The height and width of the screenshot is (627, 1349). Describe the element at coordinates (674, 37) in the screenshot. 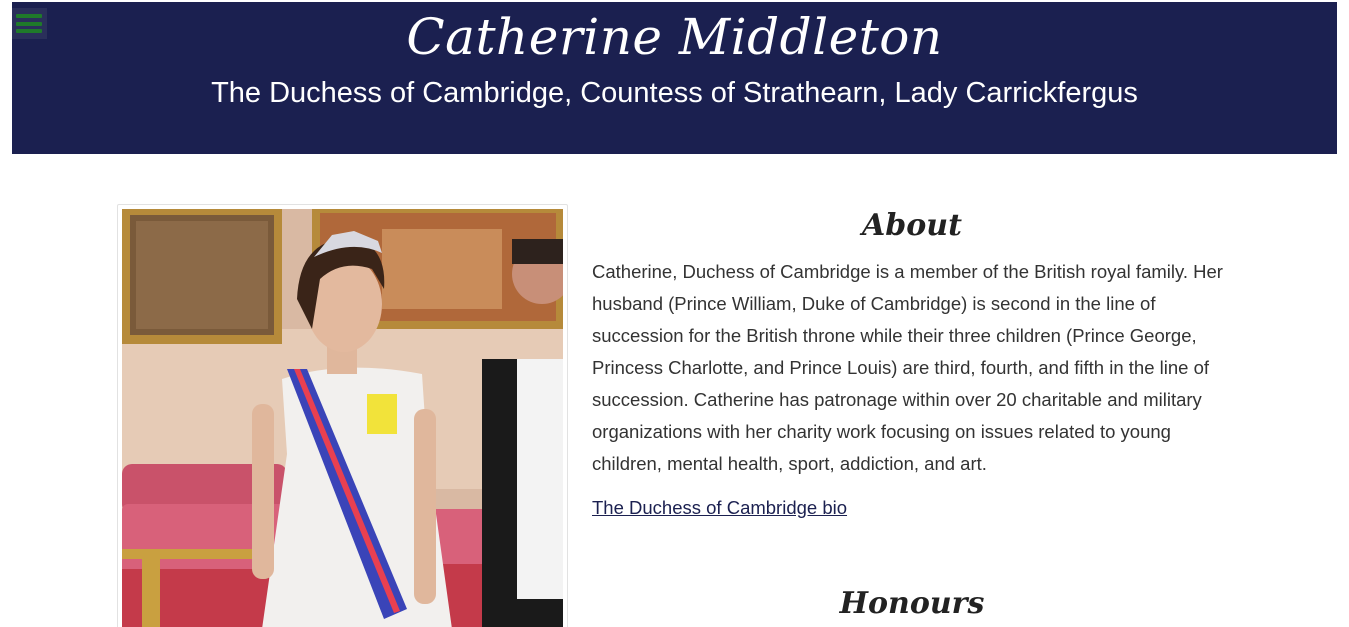

I see `site-title: Catherine Middleton` at that location.